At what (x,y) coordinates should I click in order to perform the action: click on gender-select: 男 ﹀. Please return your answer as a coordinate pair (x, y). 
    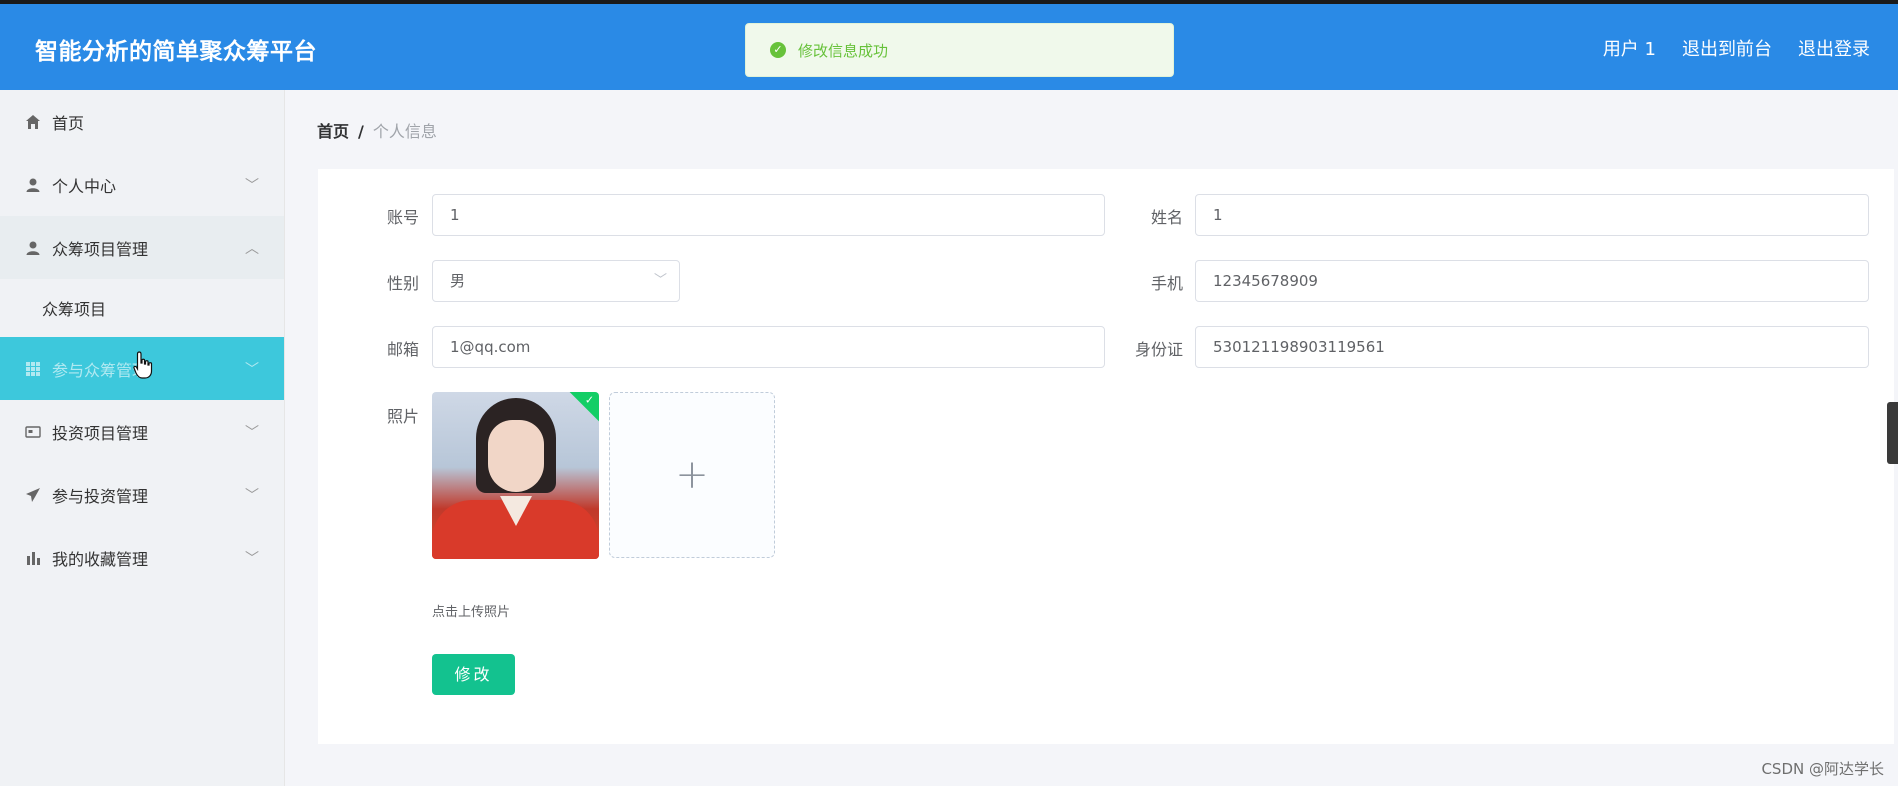
    Looking at the image, I should click on (556, 281).